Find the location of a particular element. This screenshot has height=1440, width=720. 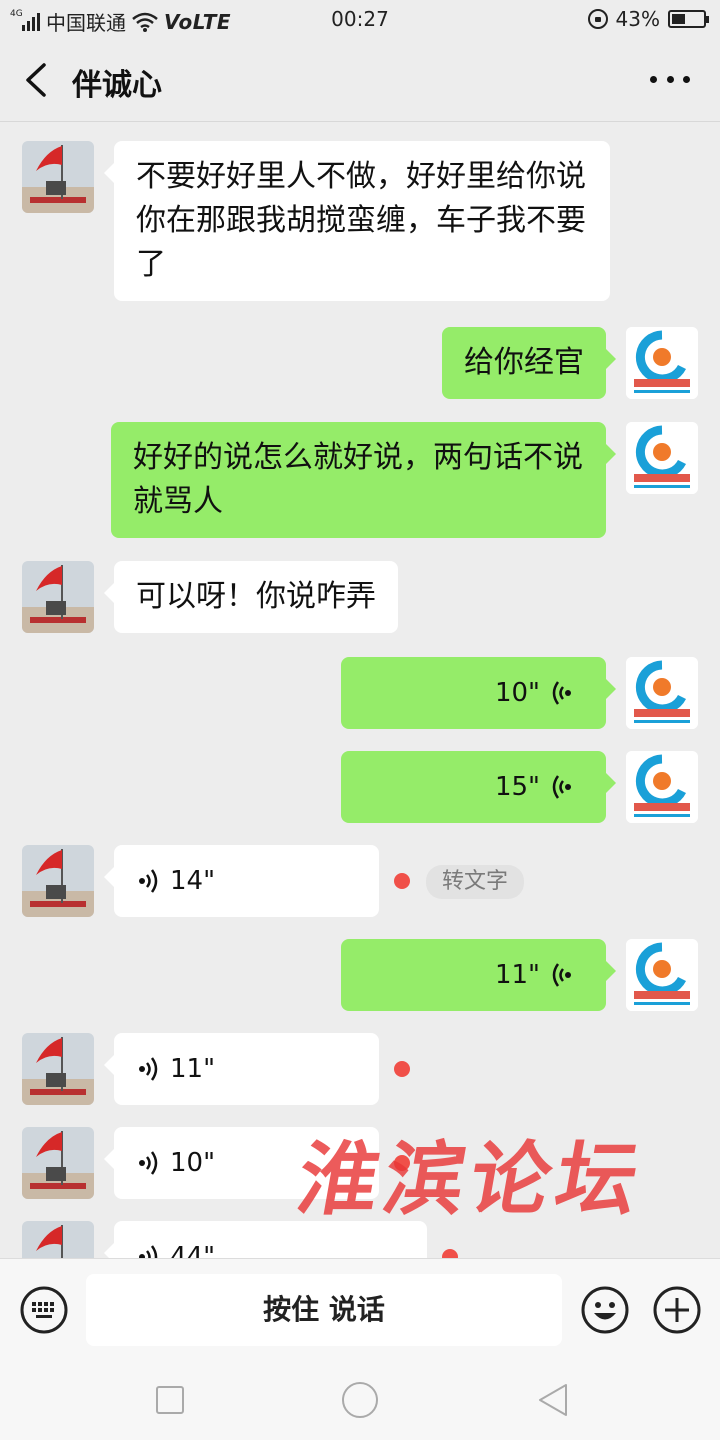

battery-percent: 43% is located at coordinates (637, 19).